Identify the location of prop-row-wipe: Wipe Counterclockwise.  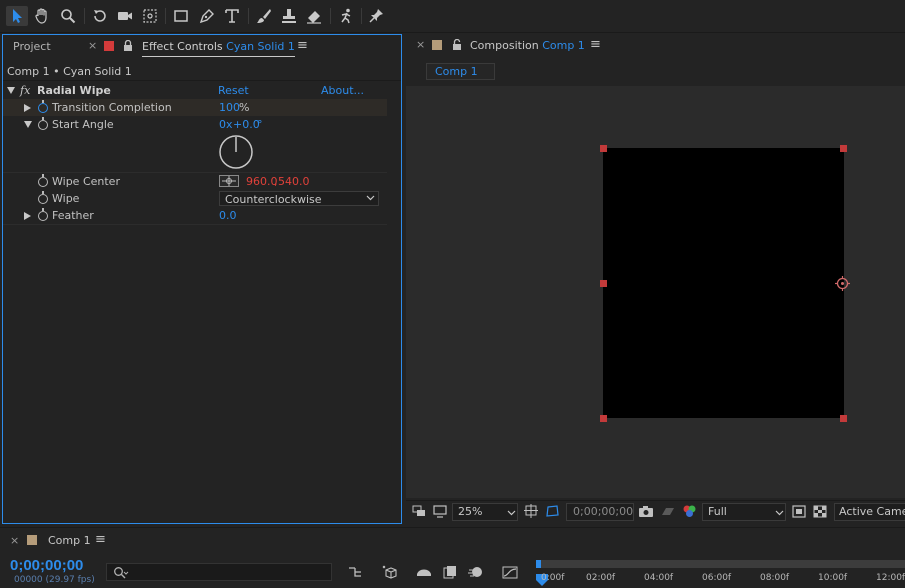
(195, 198).